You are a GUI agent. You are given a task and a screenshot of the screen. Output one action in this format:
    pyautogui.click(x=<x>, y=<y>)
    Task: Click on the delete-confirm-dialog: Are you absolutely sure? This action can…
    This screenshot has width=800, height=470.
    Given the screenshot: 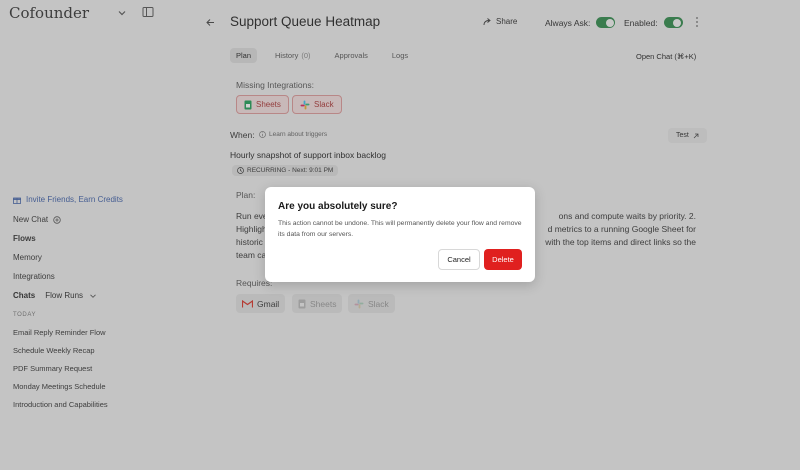 What is the action you would take?
    pyautogui.click(x=400, y=234)
    